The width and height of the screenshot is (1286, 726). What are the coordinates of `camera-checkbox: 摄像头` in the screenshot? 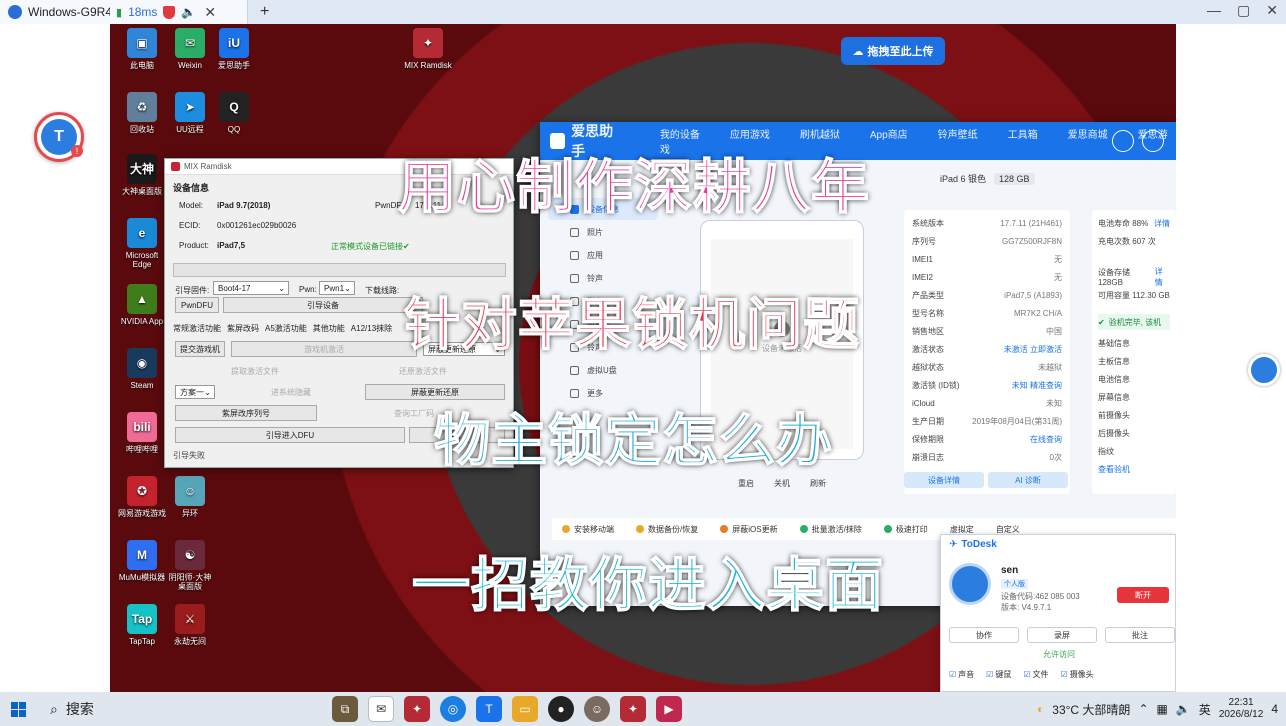 It's located at (1077, 674).